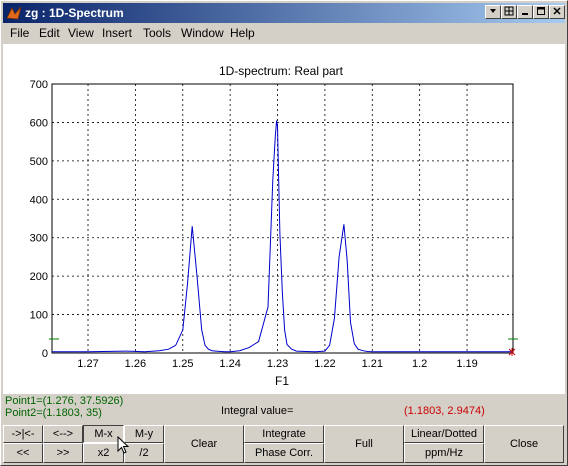 Image resolution: width=568 pixels, height=466 pixels. What do you see at coordinates (117, 33) in the screenshot?
I see `menu-insert: Insert` at bounding box center [117, 33].